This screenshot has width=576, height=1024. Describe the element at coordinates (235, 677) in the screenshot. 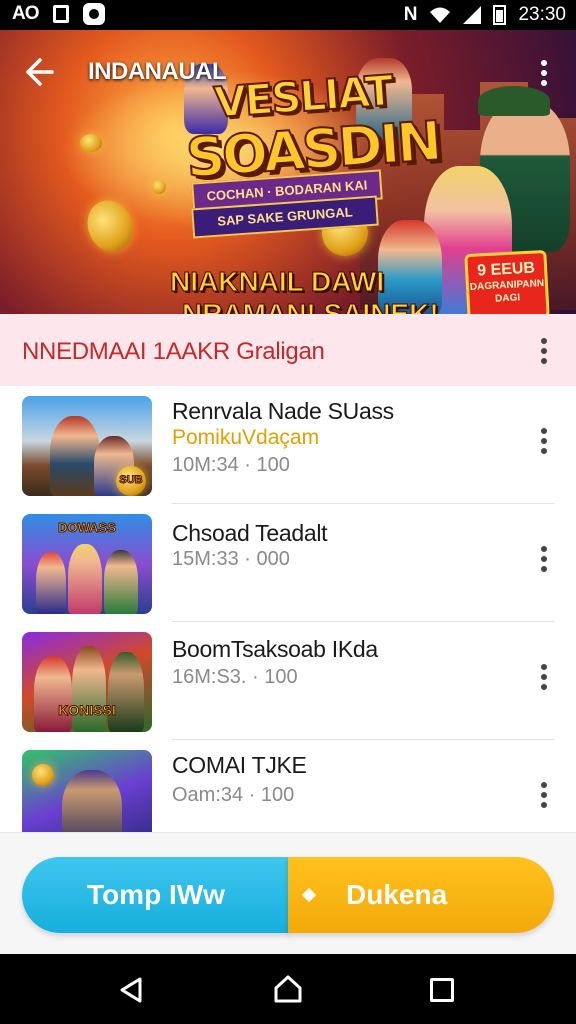

I see `item-meta: 16M:S3. · 100` at that location.